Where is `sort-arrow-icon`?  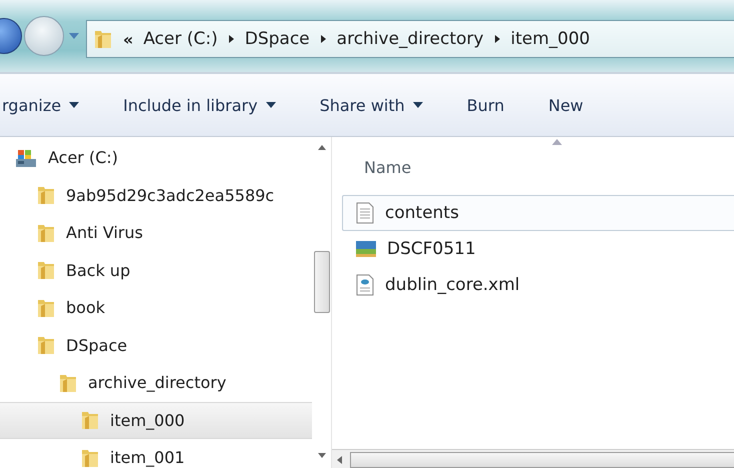
sort-arrow-icon is located at coordinates (557, 142).